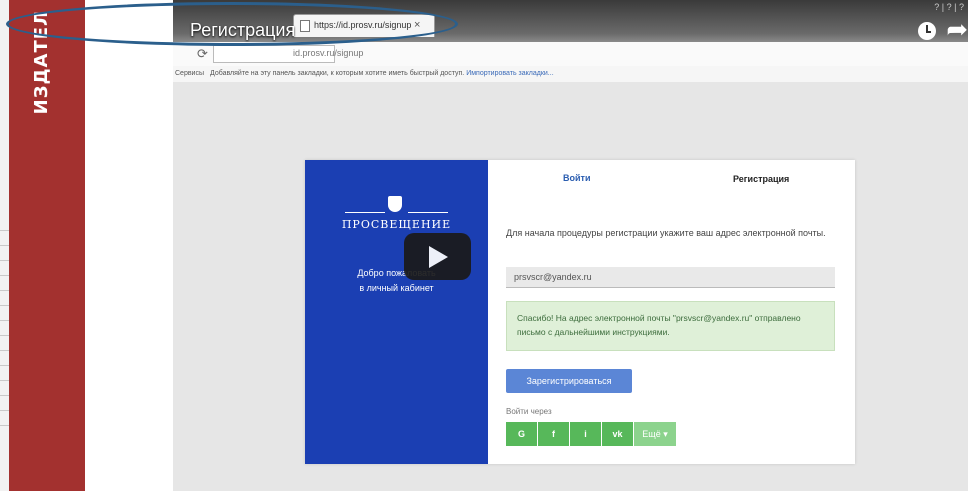  I want to click on share-icon: ➦, so click(957, 29).